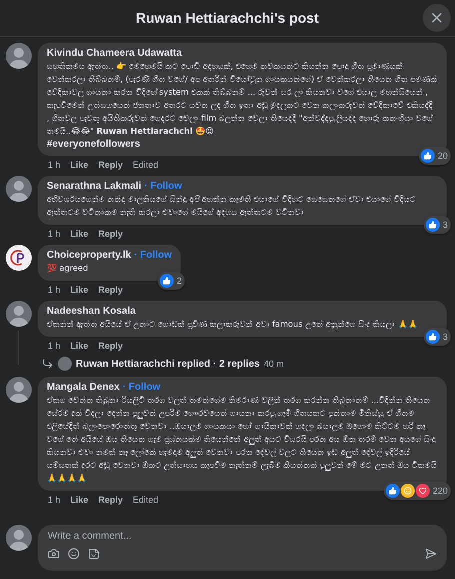 This screenshot has width=455, height=579. I want to click on sticker-icon, so click(94, 554).